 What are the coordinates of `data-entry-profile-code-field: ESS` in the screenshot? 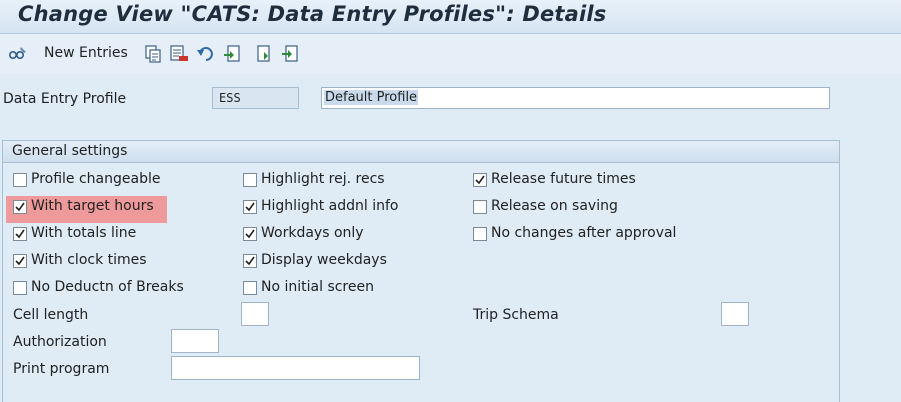 It's located at (255, 98).